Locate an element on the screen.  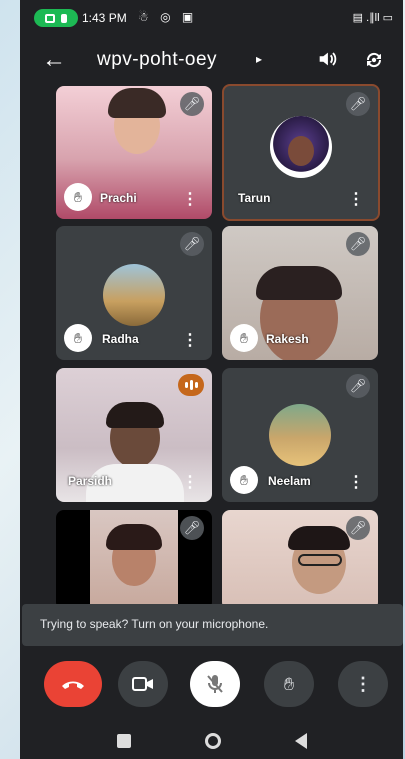
mic-off-icon is located at coordinates (215, 684).